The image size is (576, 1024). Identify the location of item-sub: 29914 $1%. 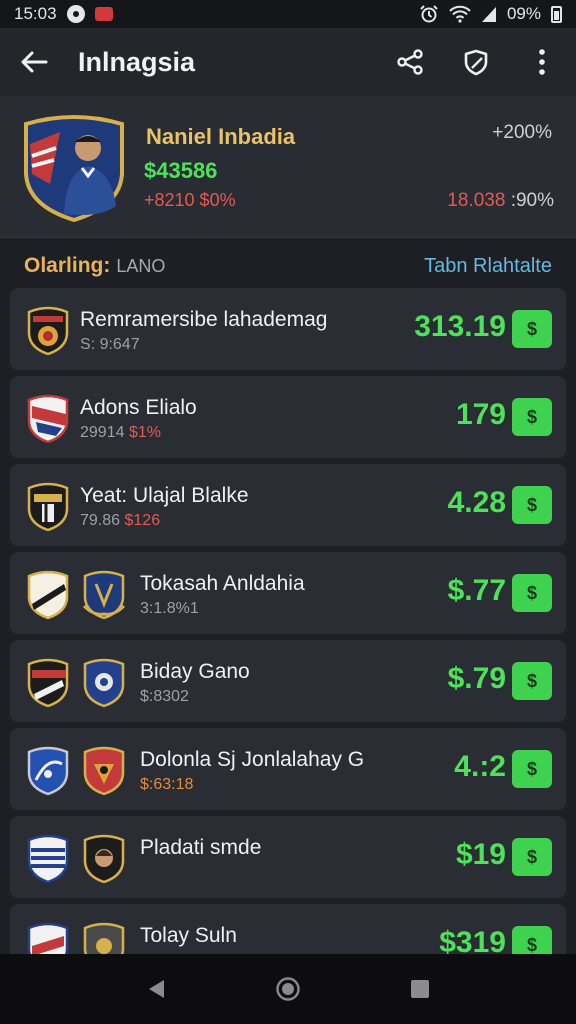
(120, 433).